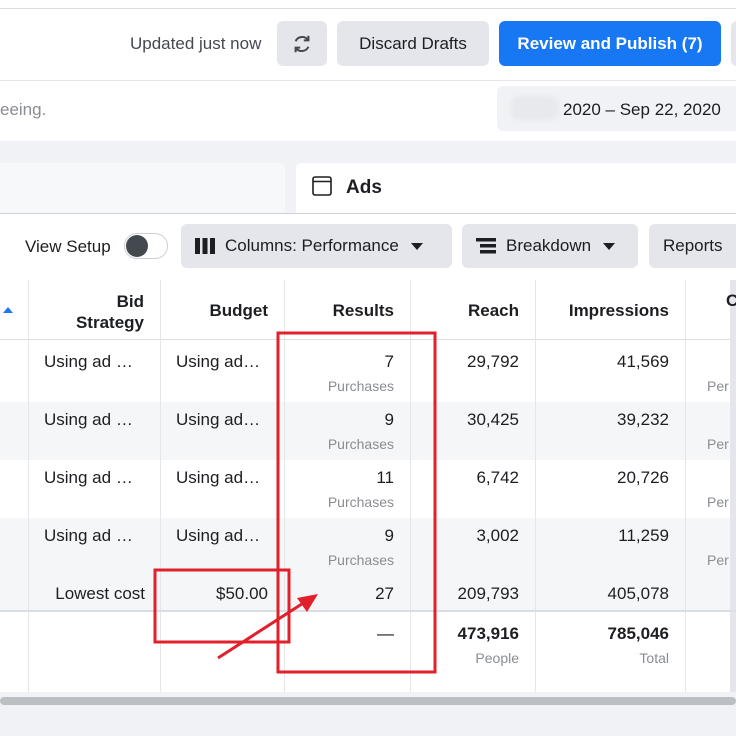 The width and height of the screenshot is (736, 736). I want to click on view-setup-label: View Setup, so click(68, 246).